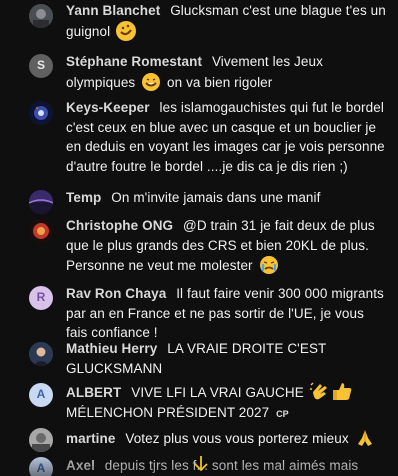  What do you see at coordinates (201, 464) in the screenshot?
I see `arrow-down-icon` at bounding box center [201, 464].